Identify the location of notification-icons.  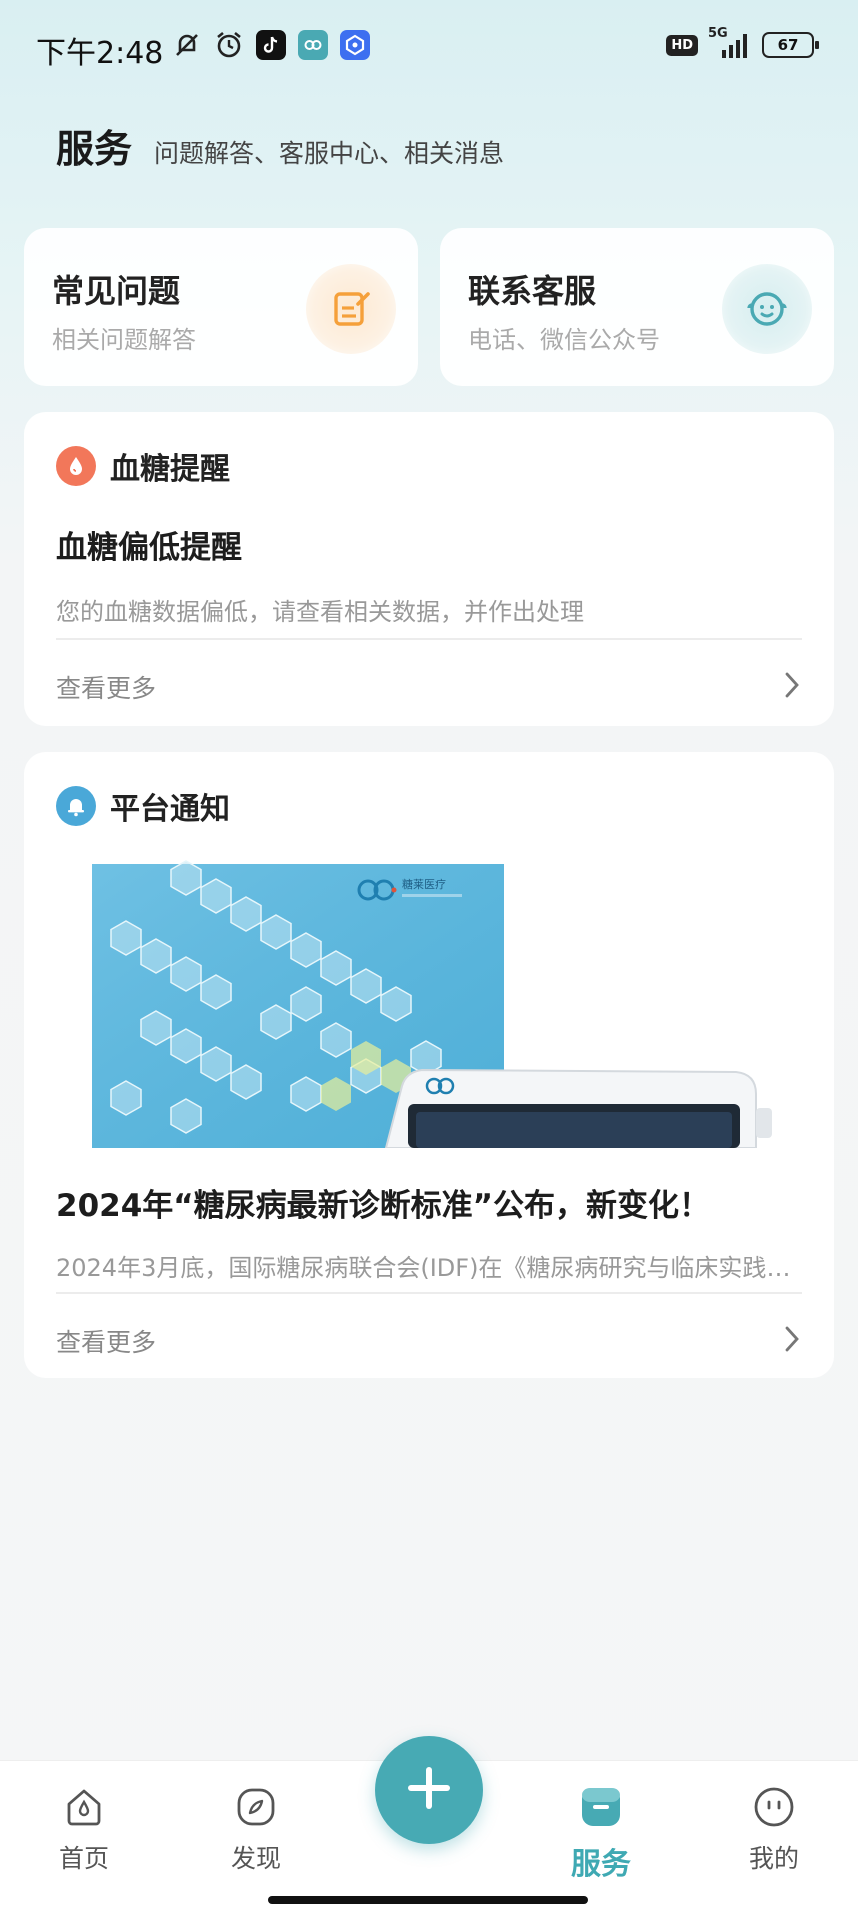
(271, 45).